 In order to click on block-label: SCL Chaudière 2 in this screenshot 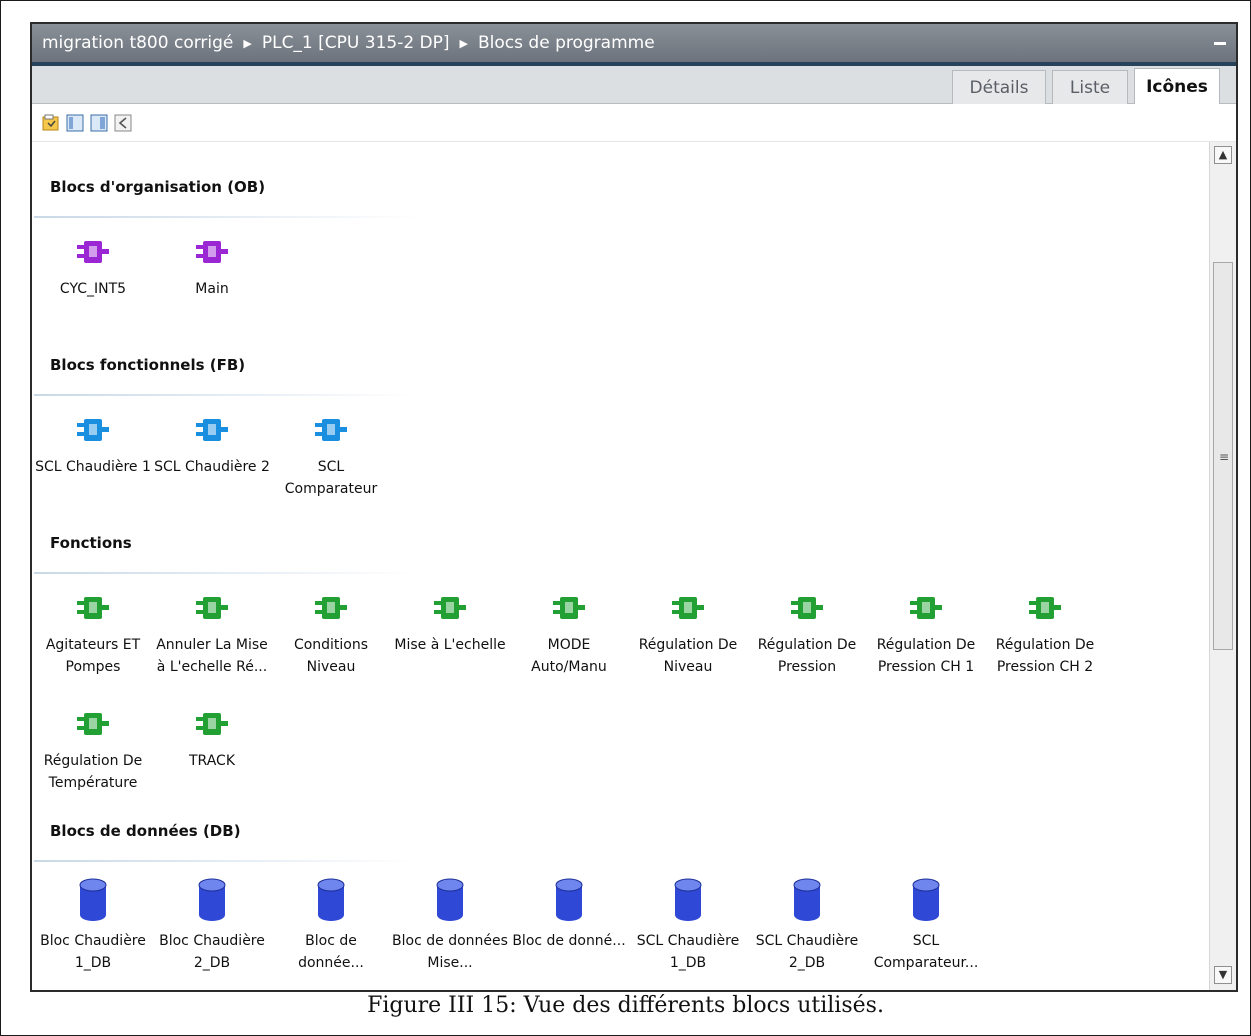, I will do `click(212, 467)`.